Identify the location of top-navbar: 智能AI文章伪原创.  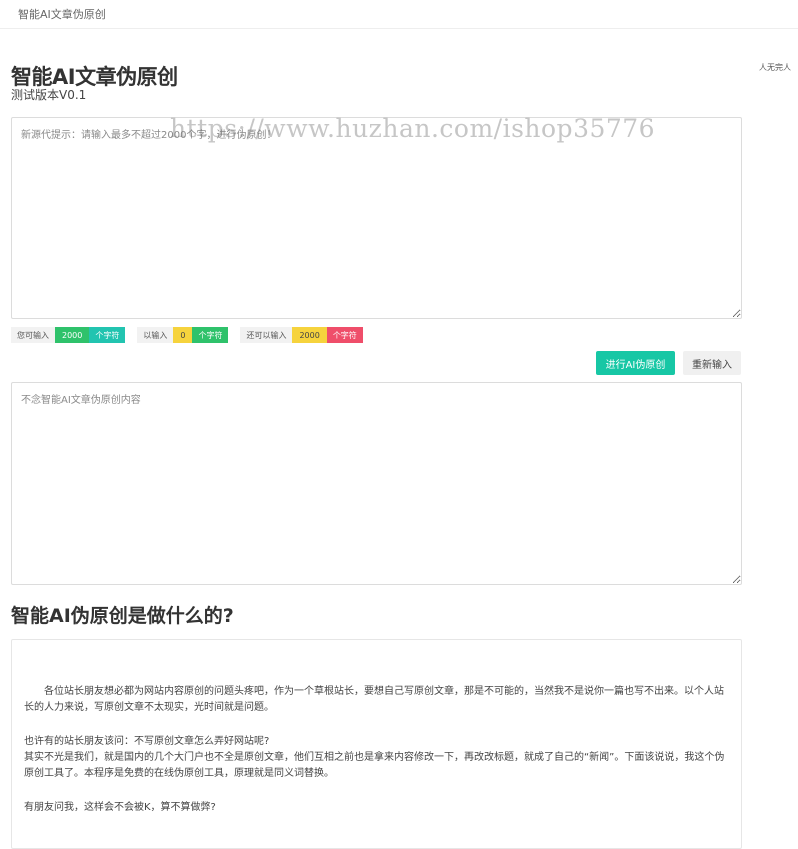
(399, 14).